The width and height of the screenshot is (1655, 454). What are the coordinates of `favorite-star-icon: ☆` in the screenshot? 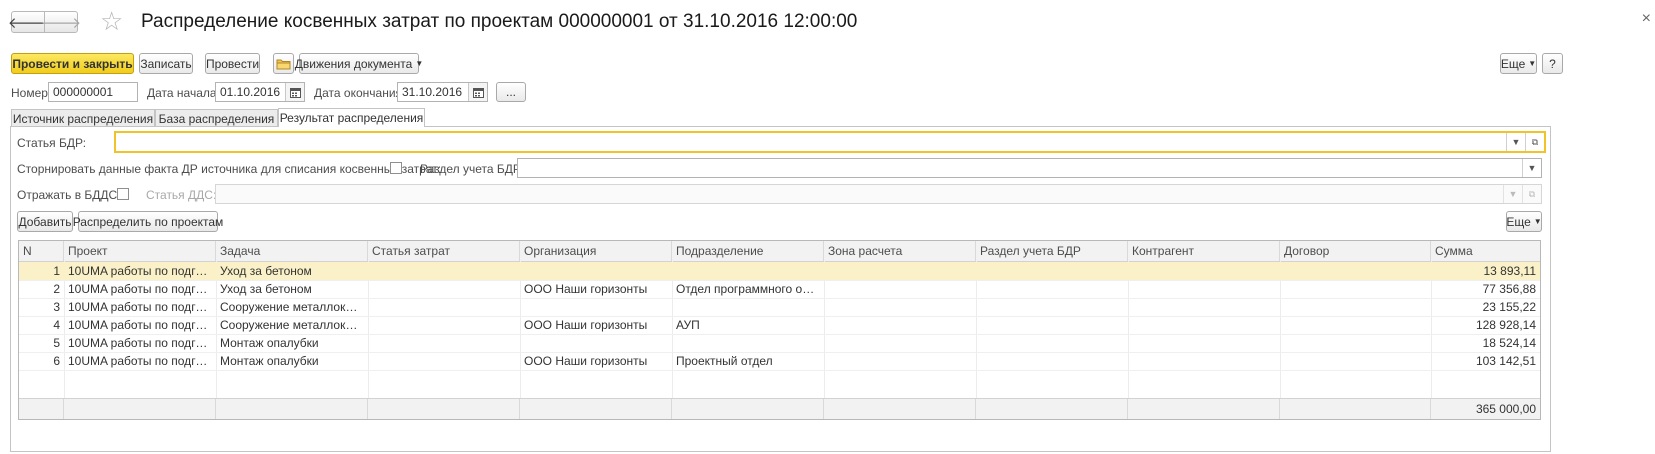 It's located at (111, 21).